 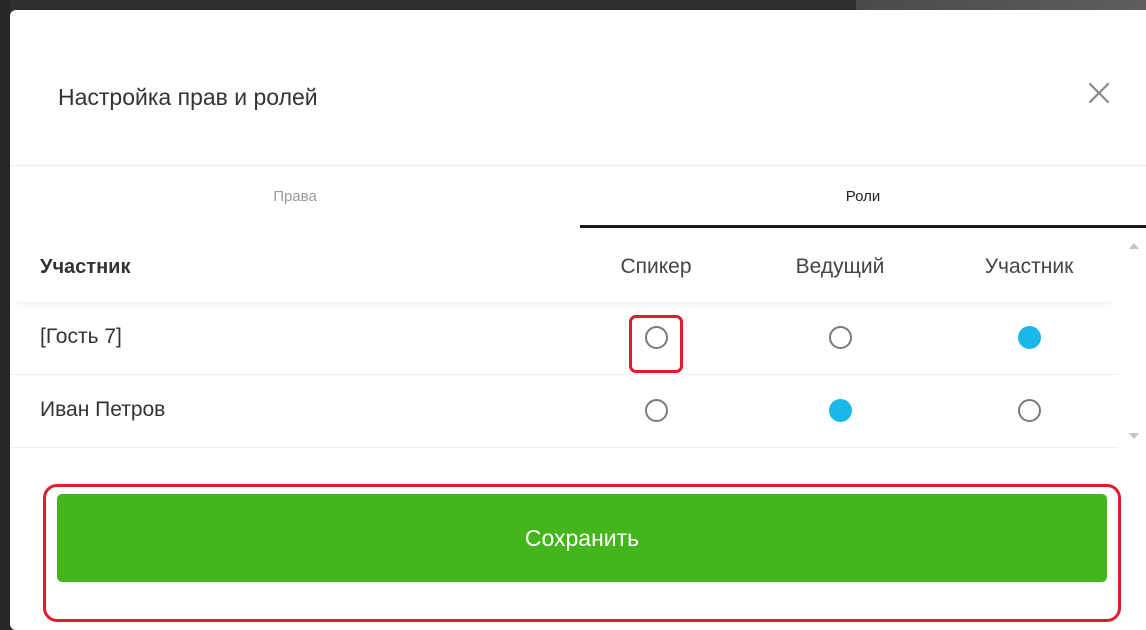 I want to click on tab-roles: Роли, so click(x=863, y=197).